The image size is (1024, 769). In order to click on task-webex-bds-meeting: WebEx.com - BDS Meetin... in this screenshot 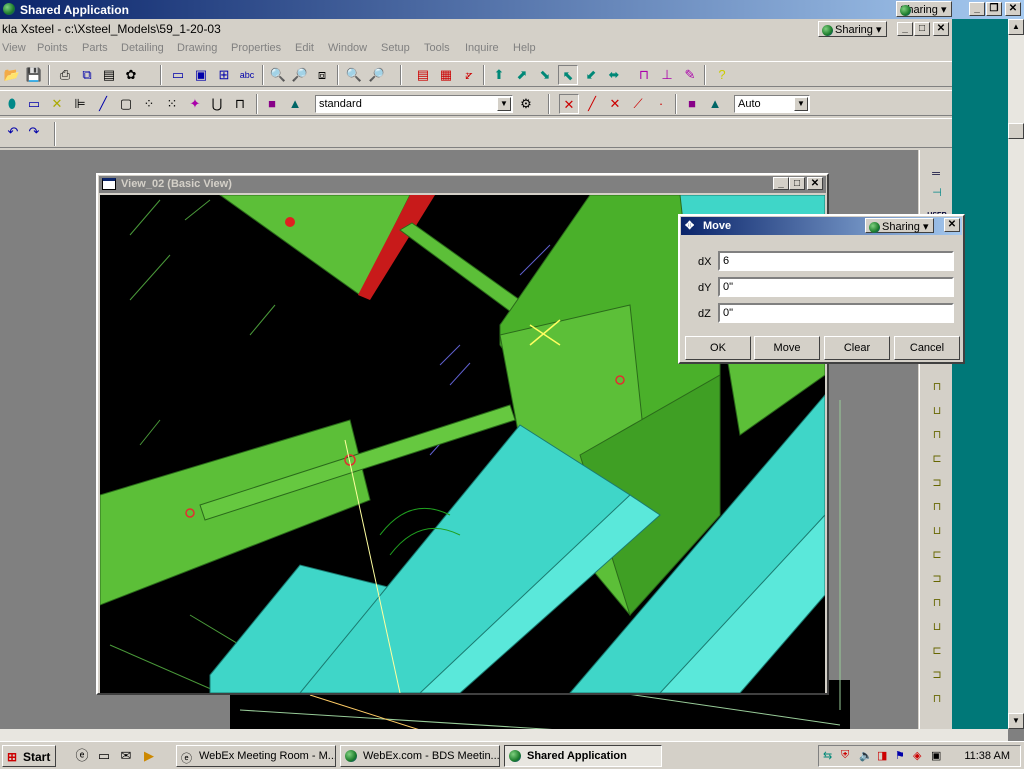, I will do `click(420, 756)`.